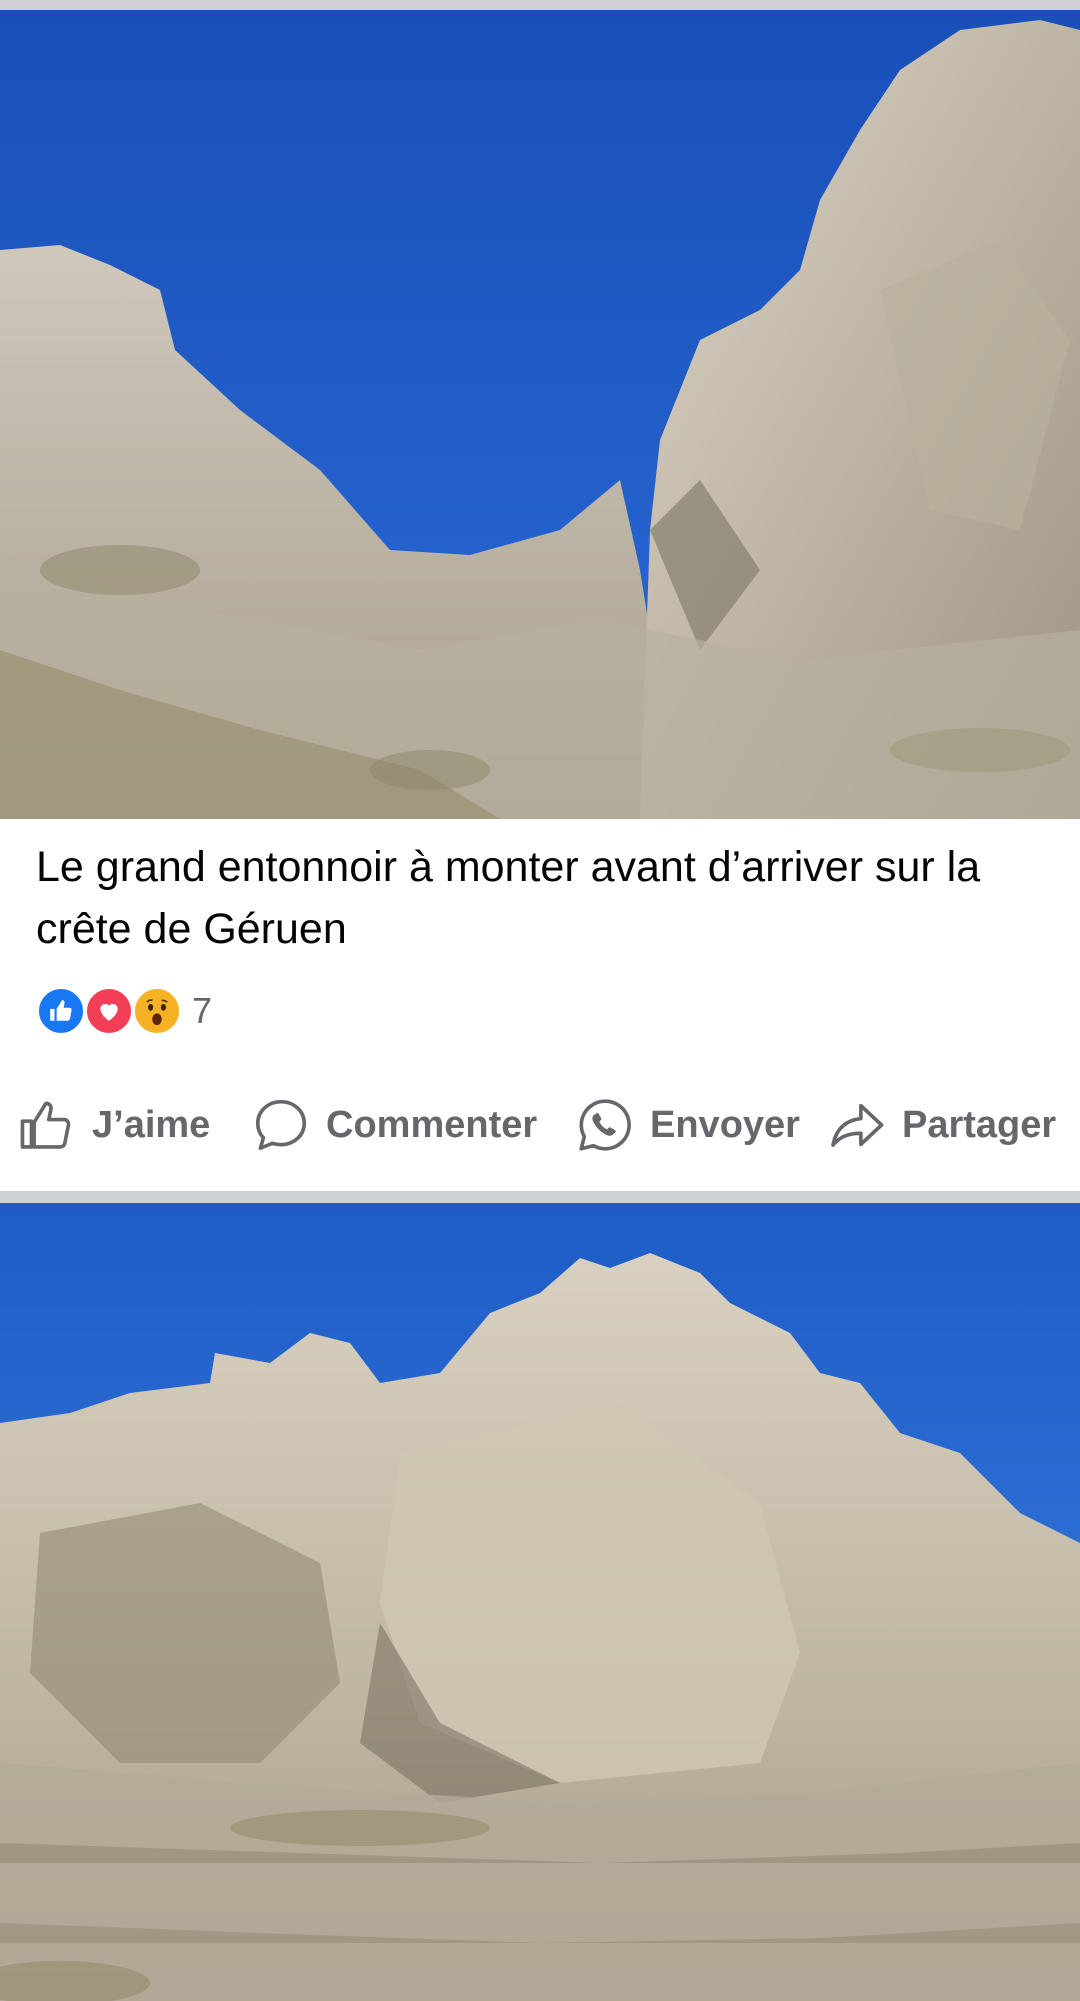 This screenshot has width=1080, height=2001. I want to click on reactions-summary: 7, so click(124, 1011).